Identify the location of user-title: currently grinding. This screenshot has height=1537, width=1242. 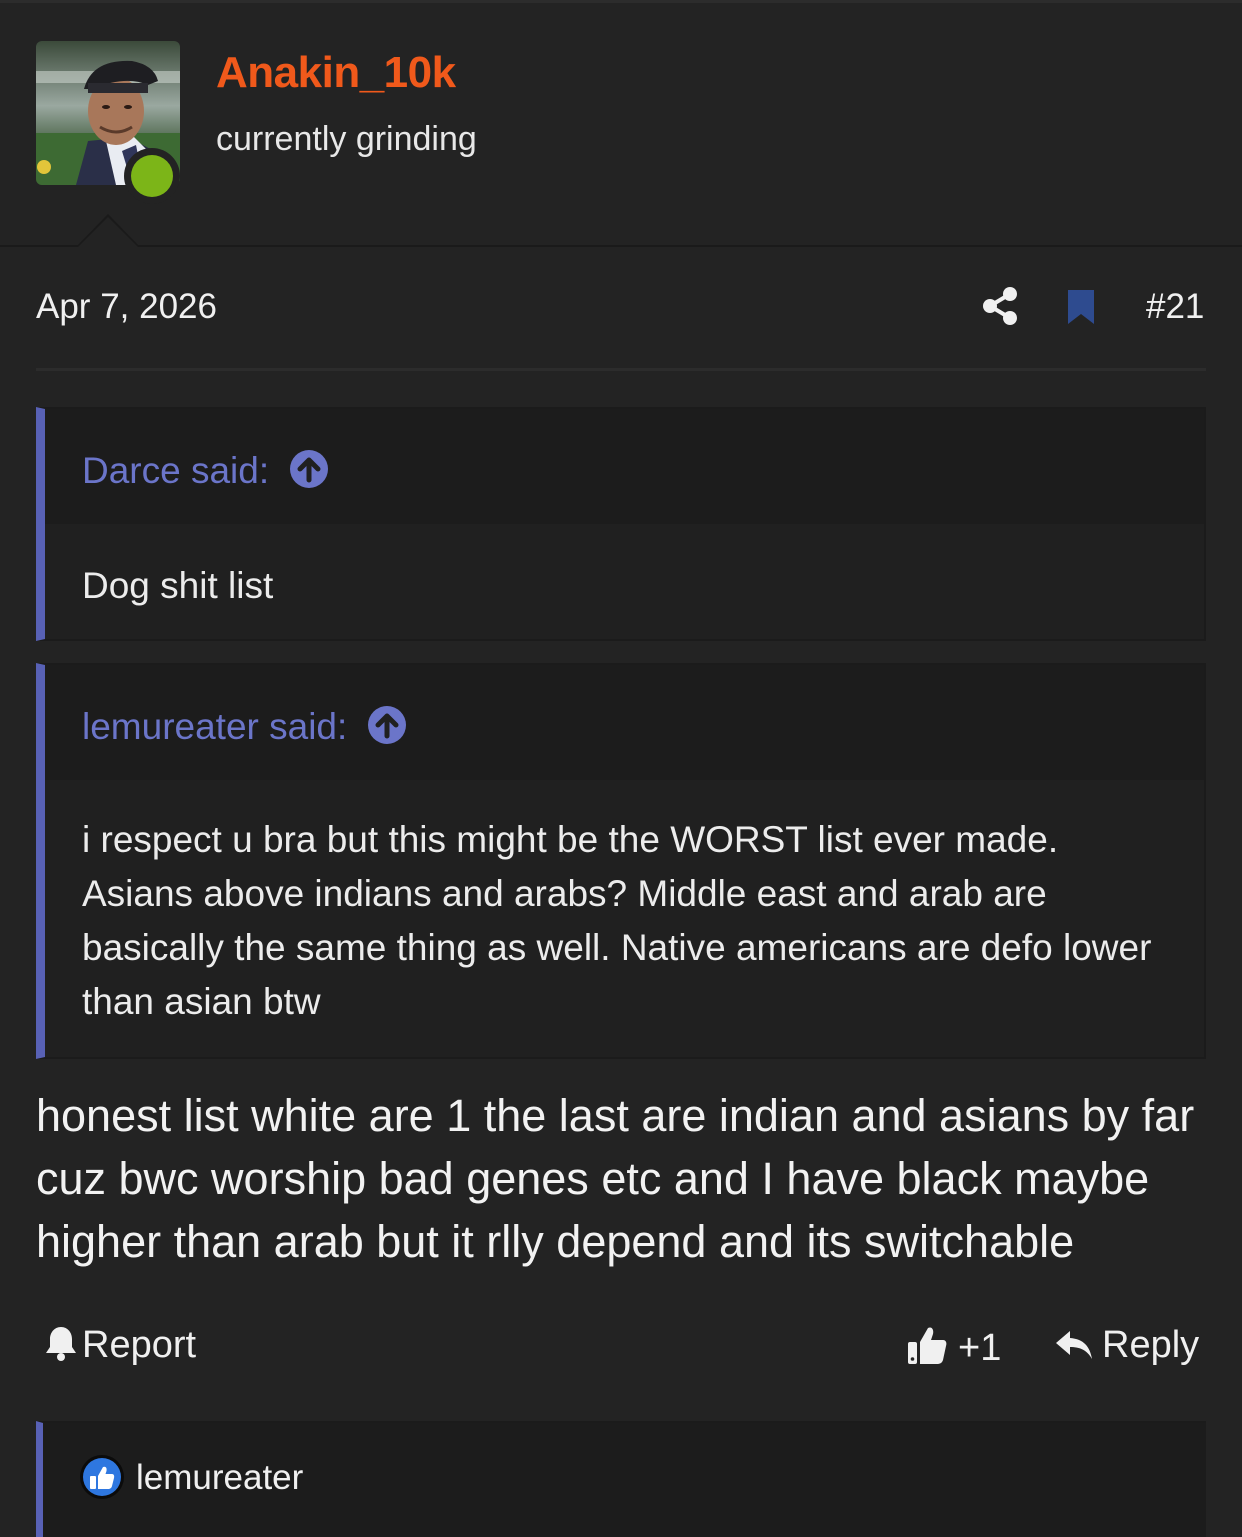
(346, 139).